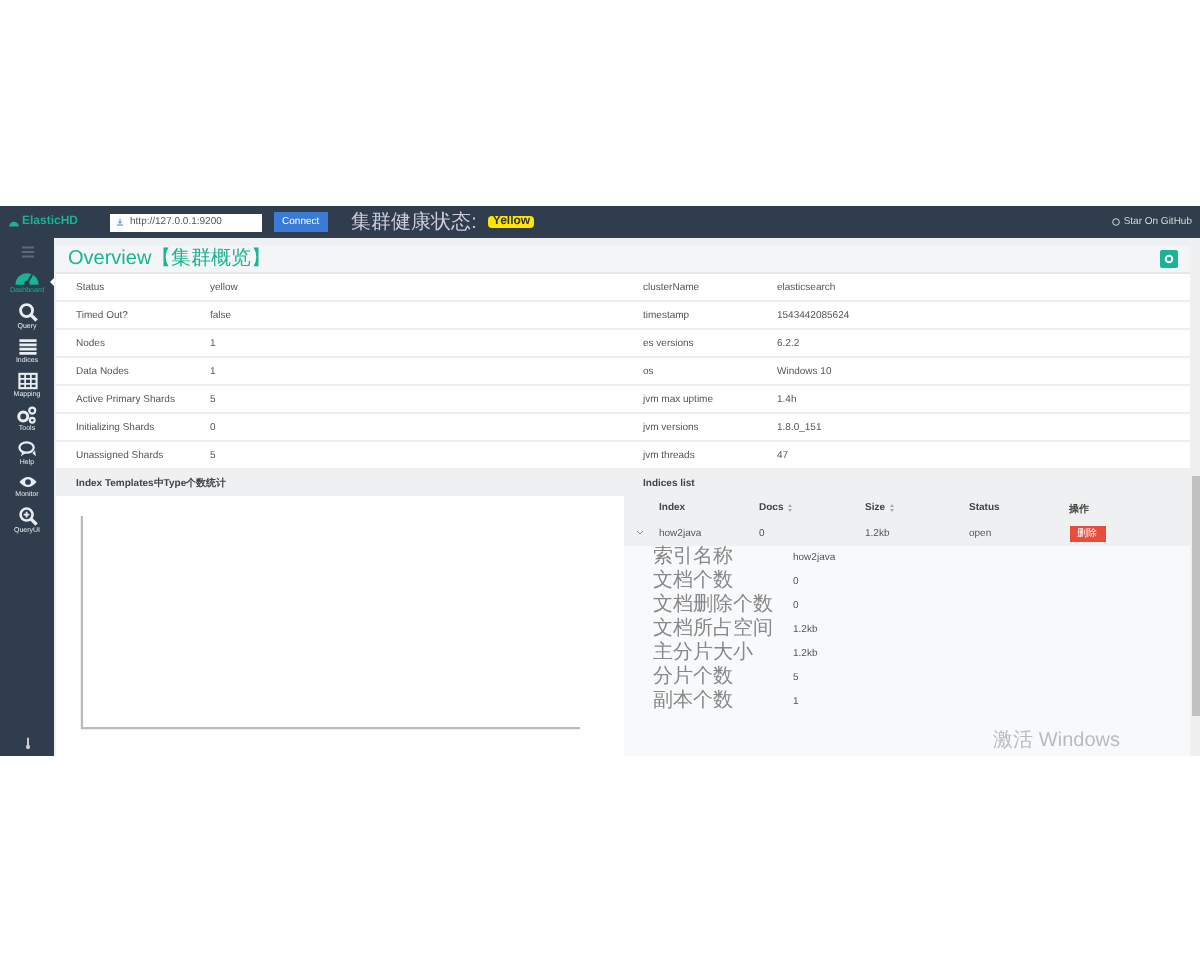 The image size is (1200, 960). Describe the element at coordinates (693, 581) in the screenshot. I see `detail-label: 文档个数` at that location.